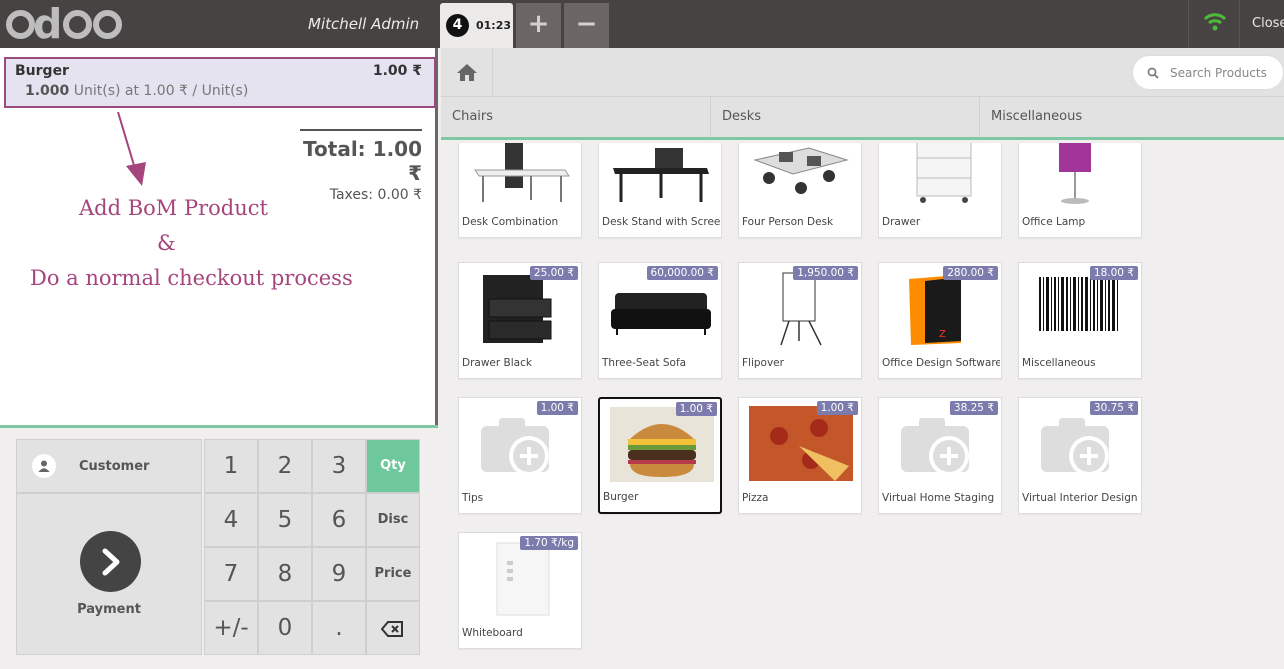 The image size is (1284, 669). I want to click on lamp-icon, so click(1075, 173).